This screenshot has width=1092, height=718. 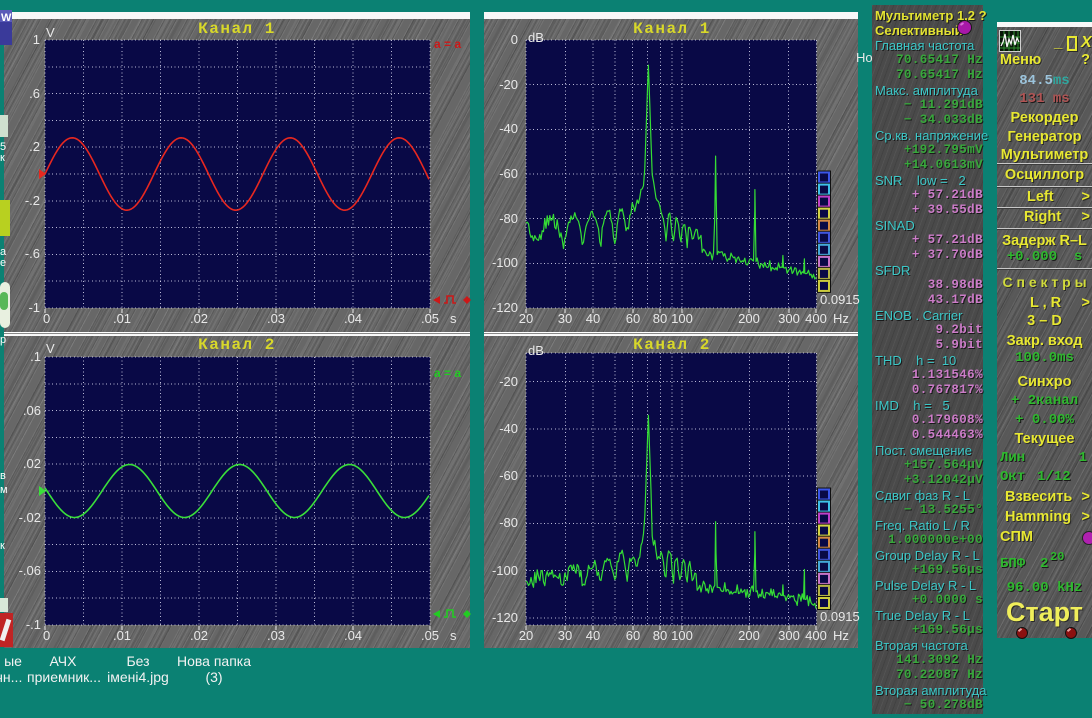 I want to click on svg-text: Но, so click(x=864, y=57).